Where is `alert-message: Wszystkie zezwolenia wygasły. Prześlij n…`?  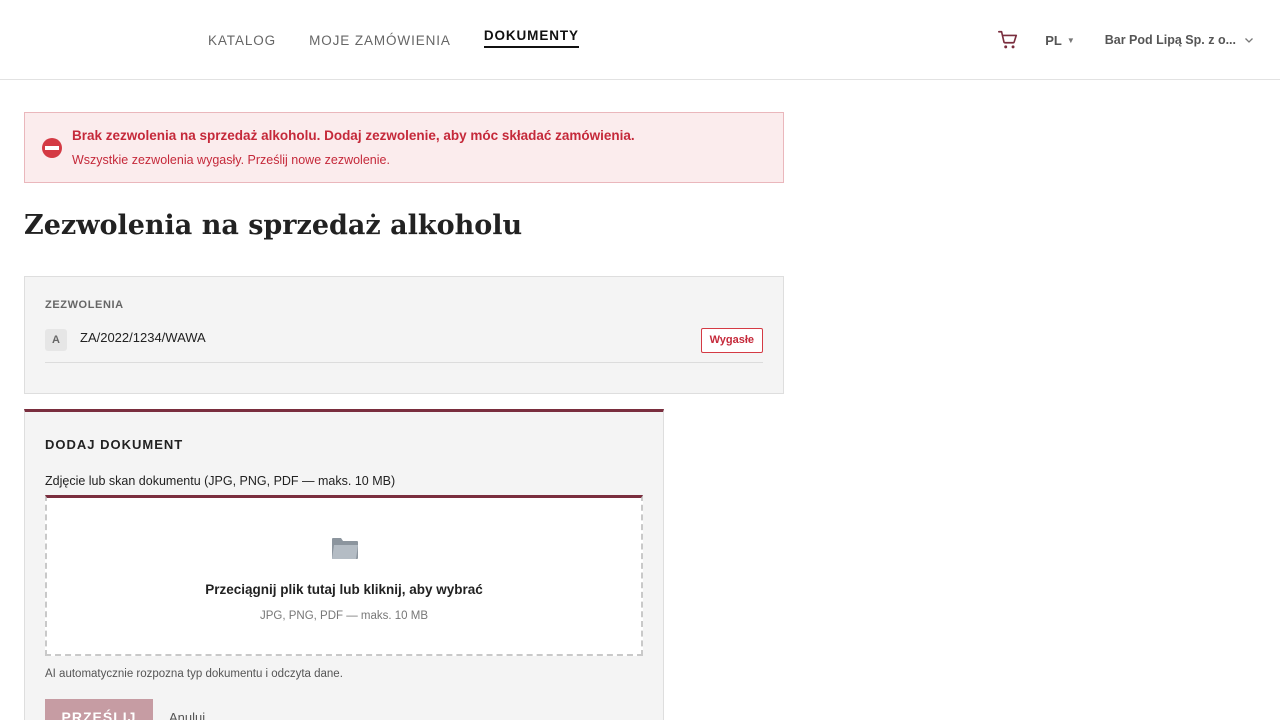
alert-message: Wszystkie zezwolenia wygasły. Prześlij n… is located at coordinates (231, 160).